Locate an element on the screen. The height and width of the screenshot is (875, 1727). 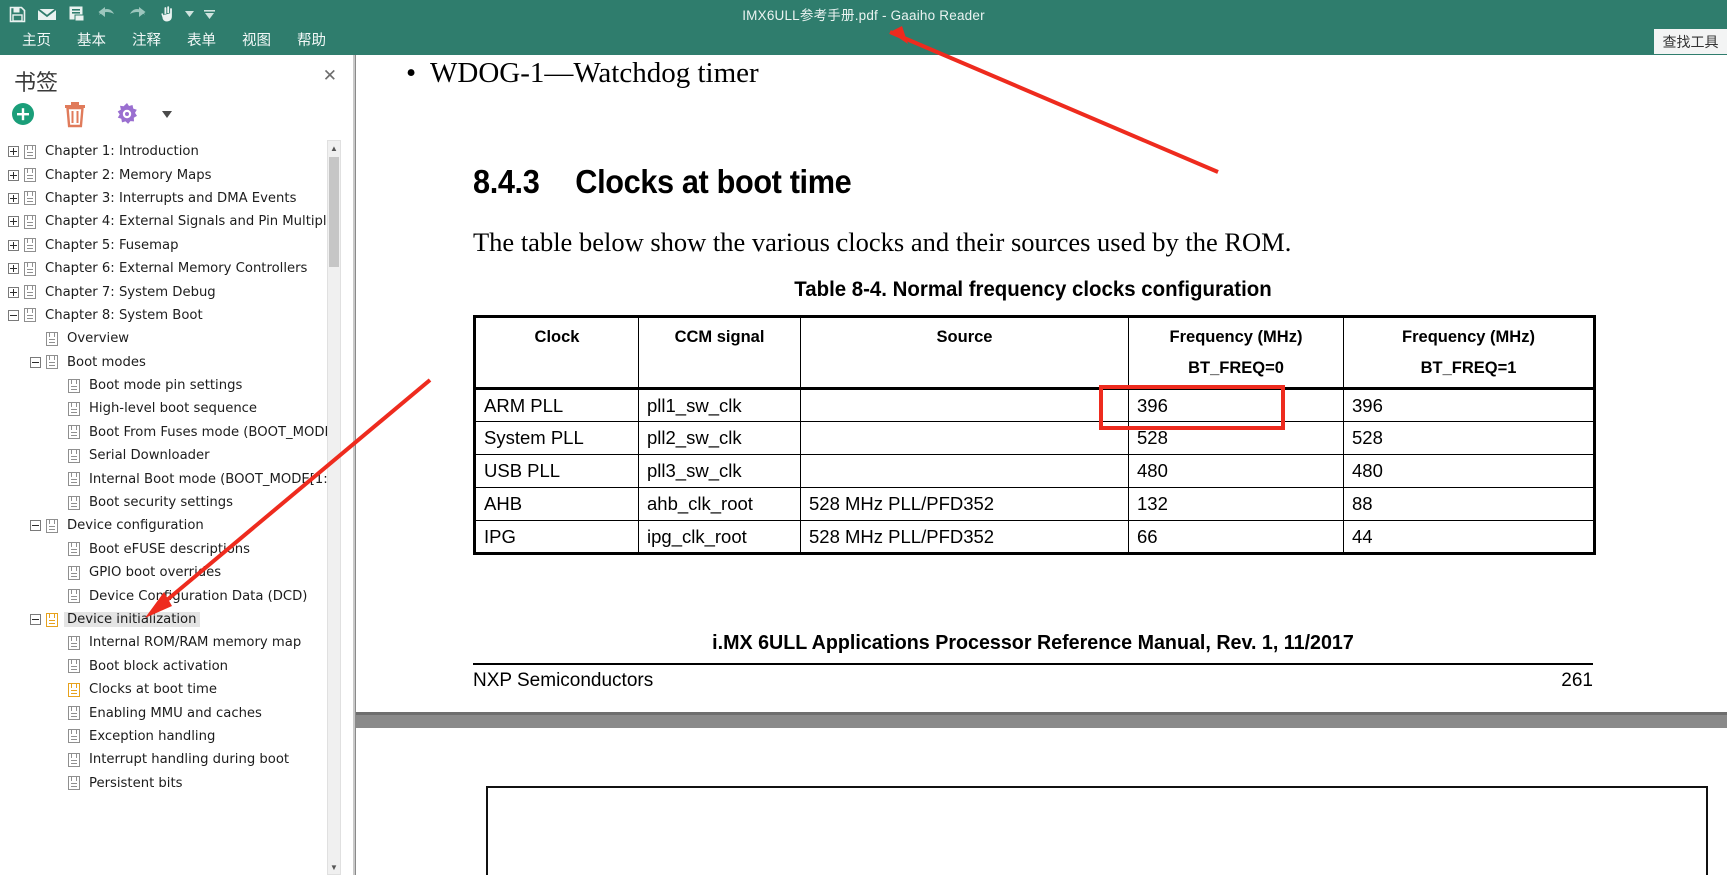
mail-icon is located at coordinates (47, 14).